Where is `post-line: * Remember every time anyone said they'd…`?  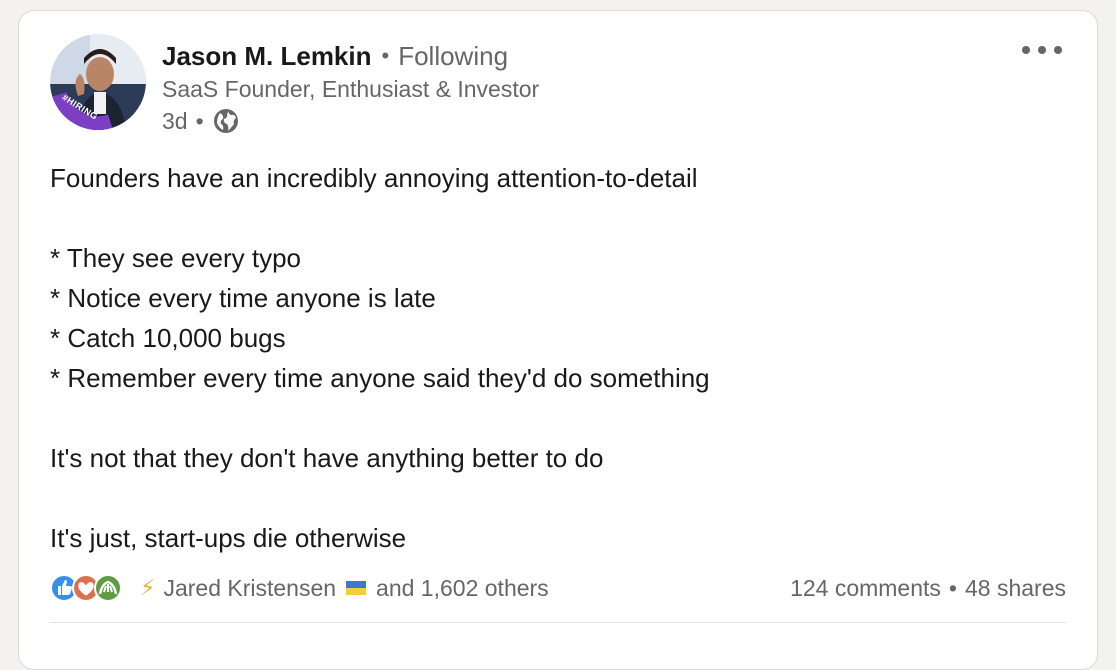 post-line: * Remember every time anyone said they'd… is located at coordinates (380, 378).